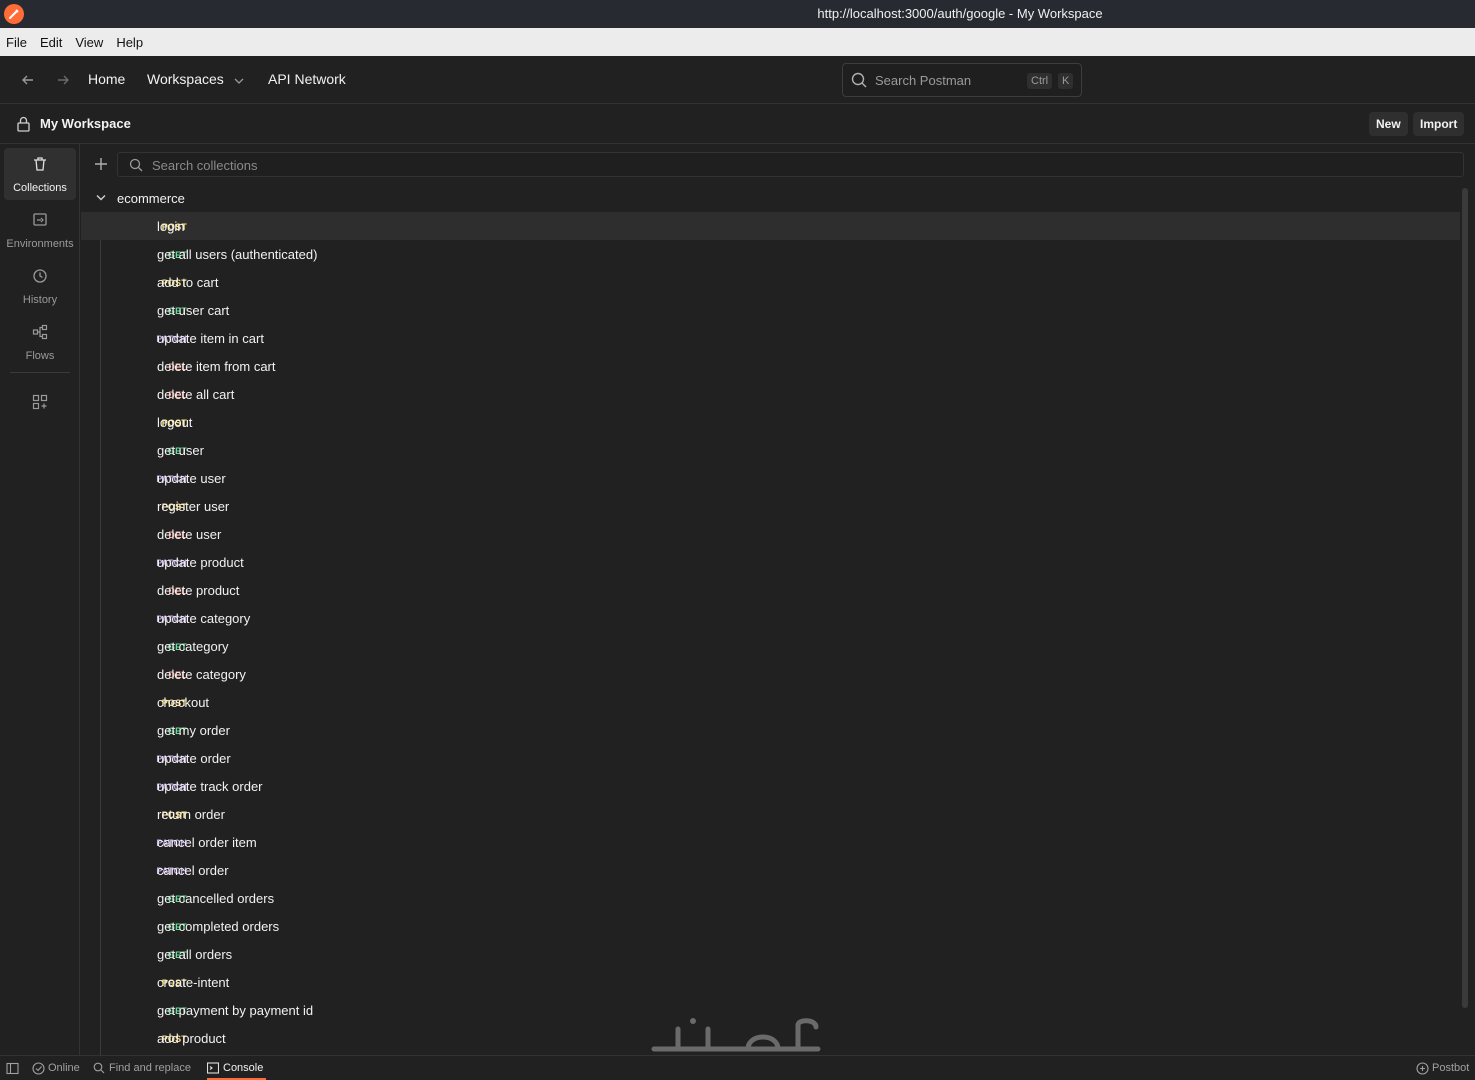  Describe the element at coordinates (770, 590) in the screenshot. I see `request-item: DEL delete product` at that location.